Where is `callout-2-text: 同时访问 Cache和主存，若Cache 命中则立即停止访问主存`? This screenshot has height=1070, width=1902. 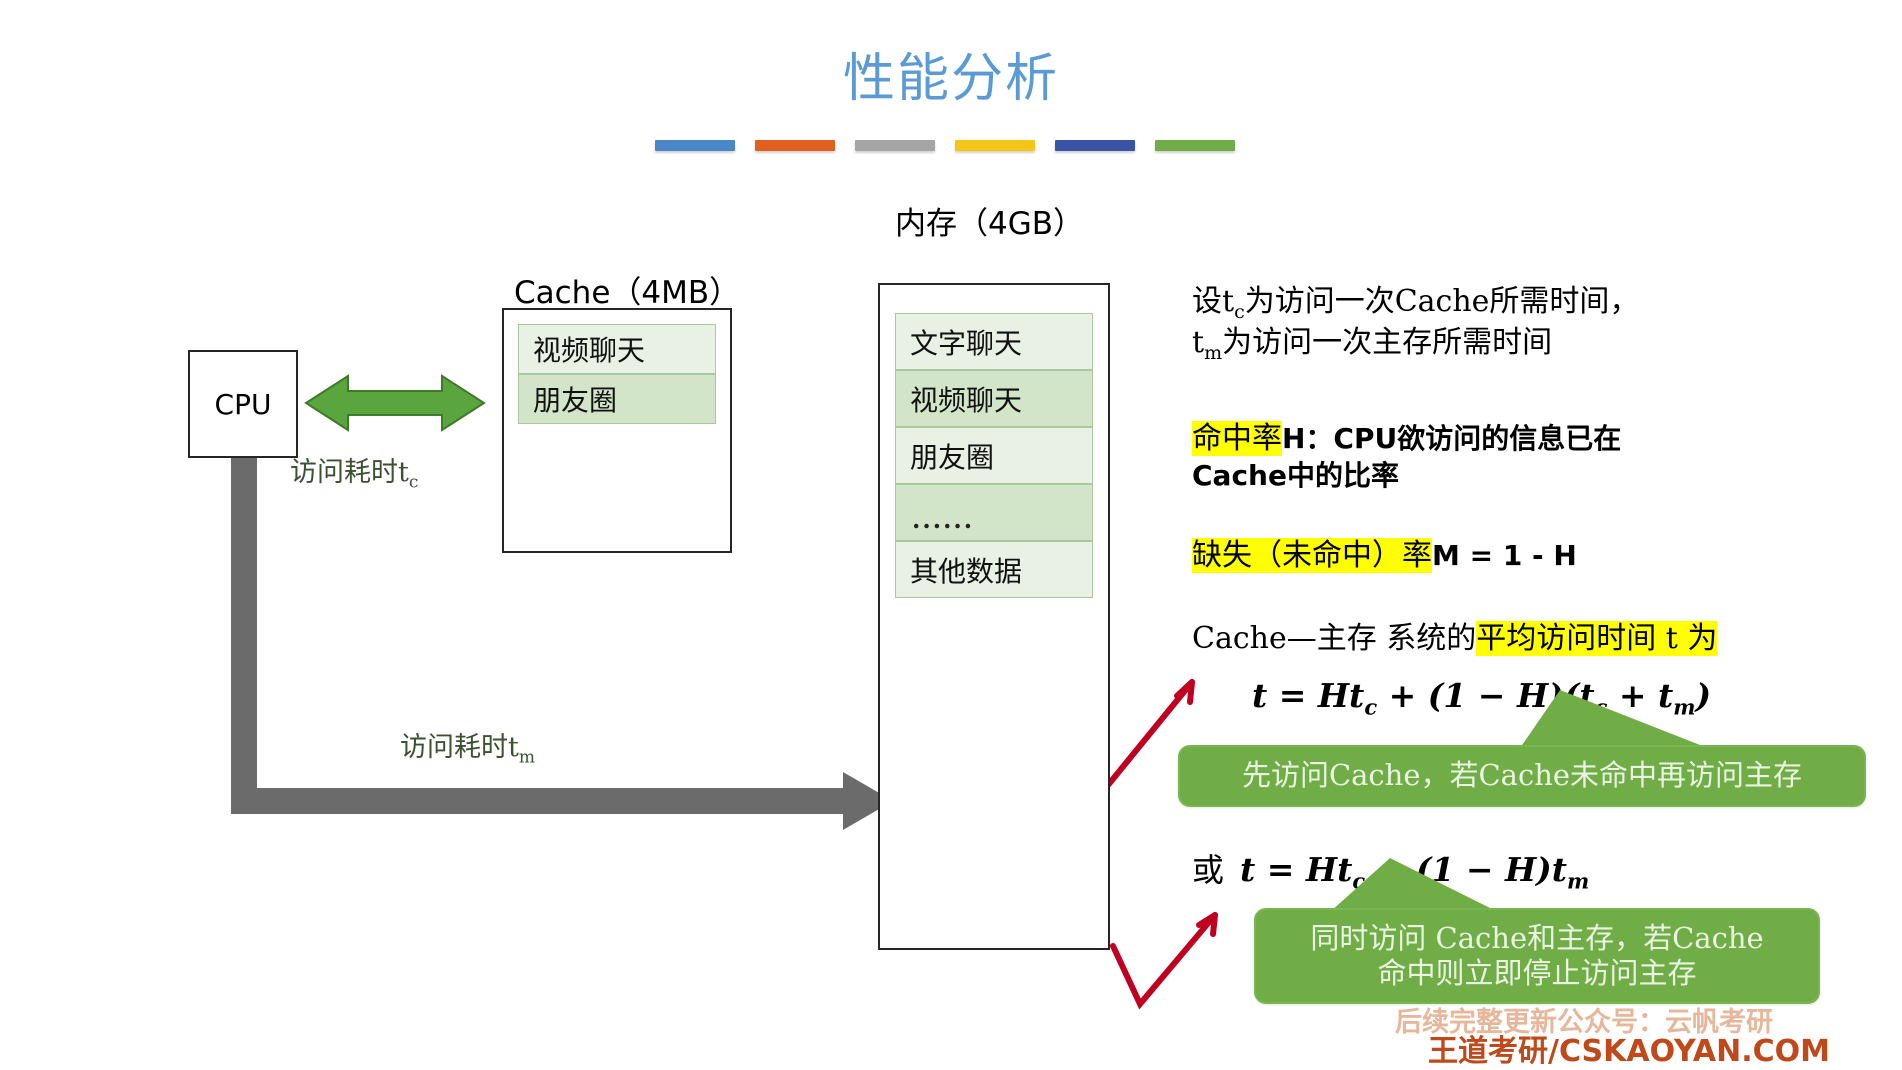
callout-2-text: 同时访问 Cache和主存，若Cache 命中则立即停止访问主存 is located at coordinates (1536, 956).